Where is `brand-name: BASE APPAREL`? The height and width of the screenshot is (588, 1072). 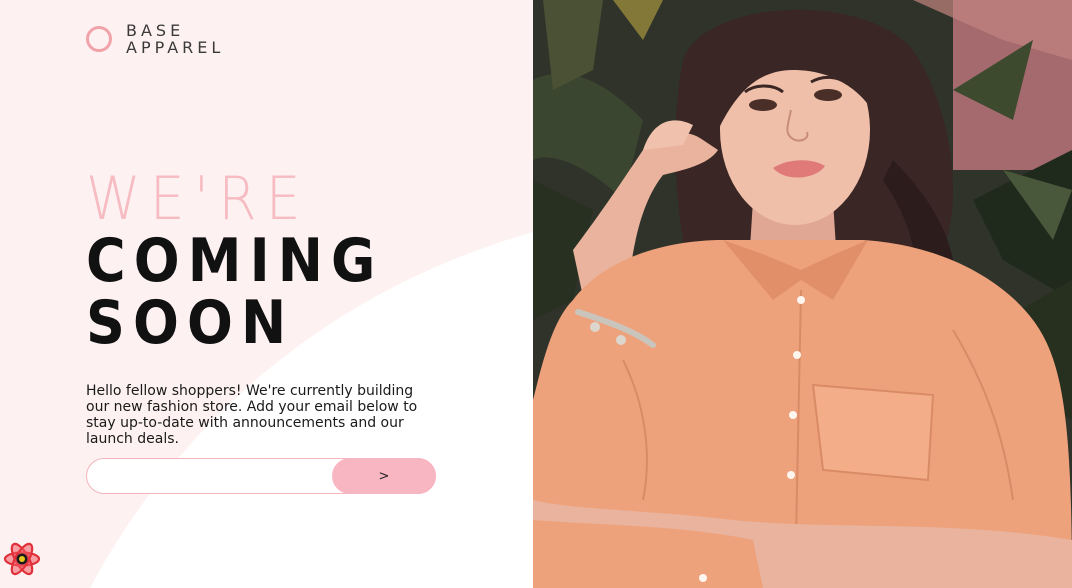
brand-name: BASE APPAREL is located at coordinates (175, 39).